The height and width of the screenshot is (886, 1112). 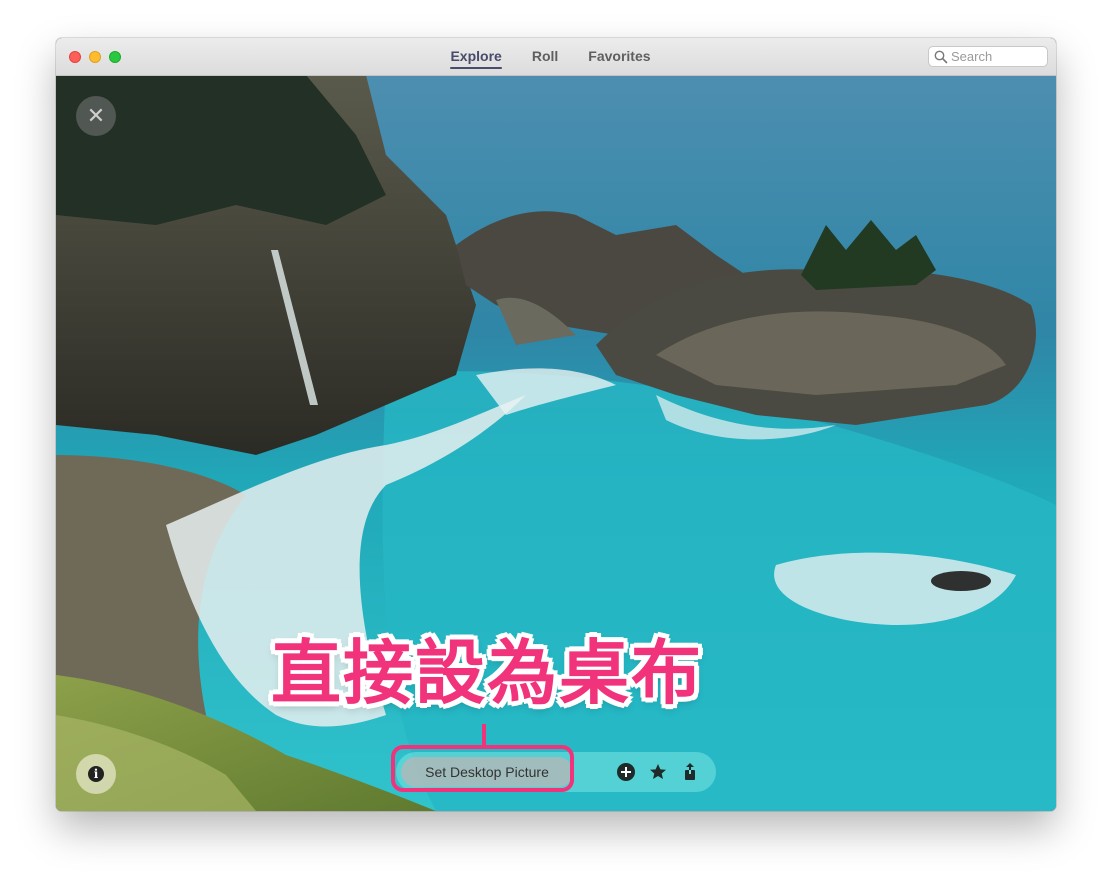 I want to click on close-photo-button: ✕, so click(x=96, y=116).